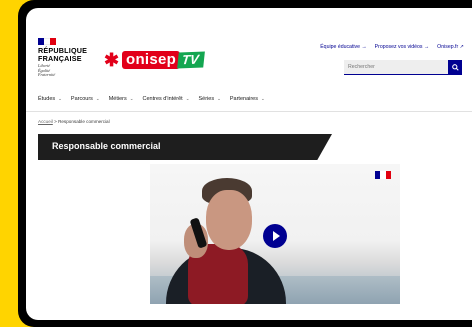 The width and height of the screenshot is (472, 327). What do you see at coordinates (63, 54) in the screenshot?
I see `rf-name: RÉPUBLIQUE FRANÇAISE` at bounding box center [63, 54].